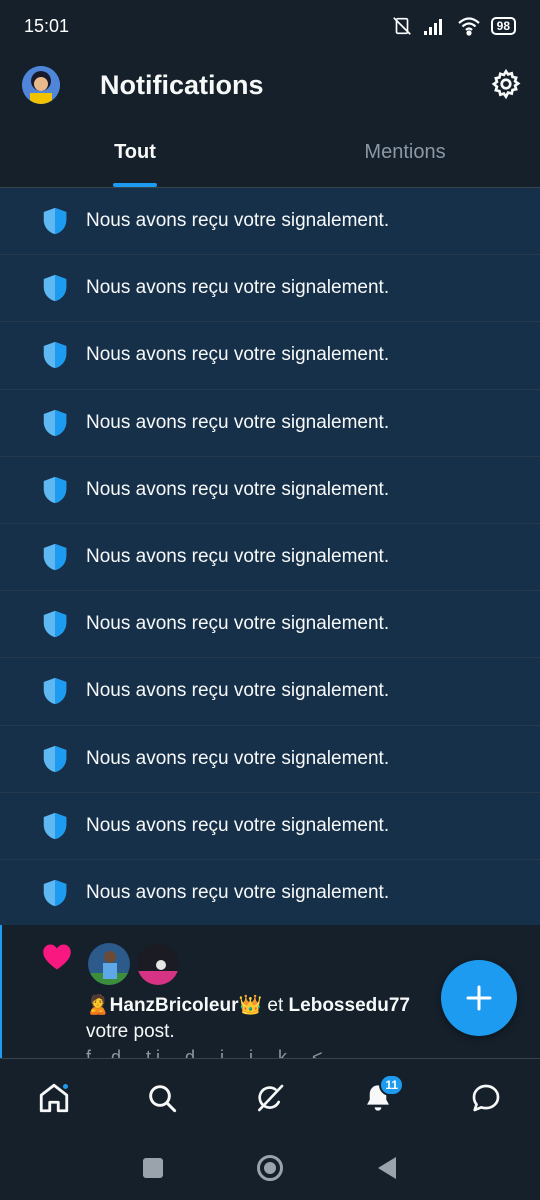 Image resolution: width=540 pixels, height=1200 pixels. Describe the element at coordinates (503, 26) in the screenshot. I see `battery-indicator: 98` at that location.